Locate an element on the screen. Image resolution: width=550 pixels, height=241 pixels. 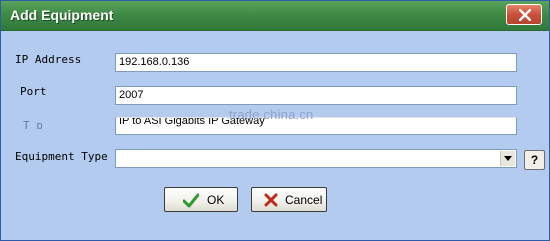
dropdown-button is located at coordinates (507, 158).